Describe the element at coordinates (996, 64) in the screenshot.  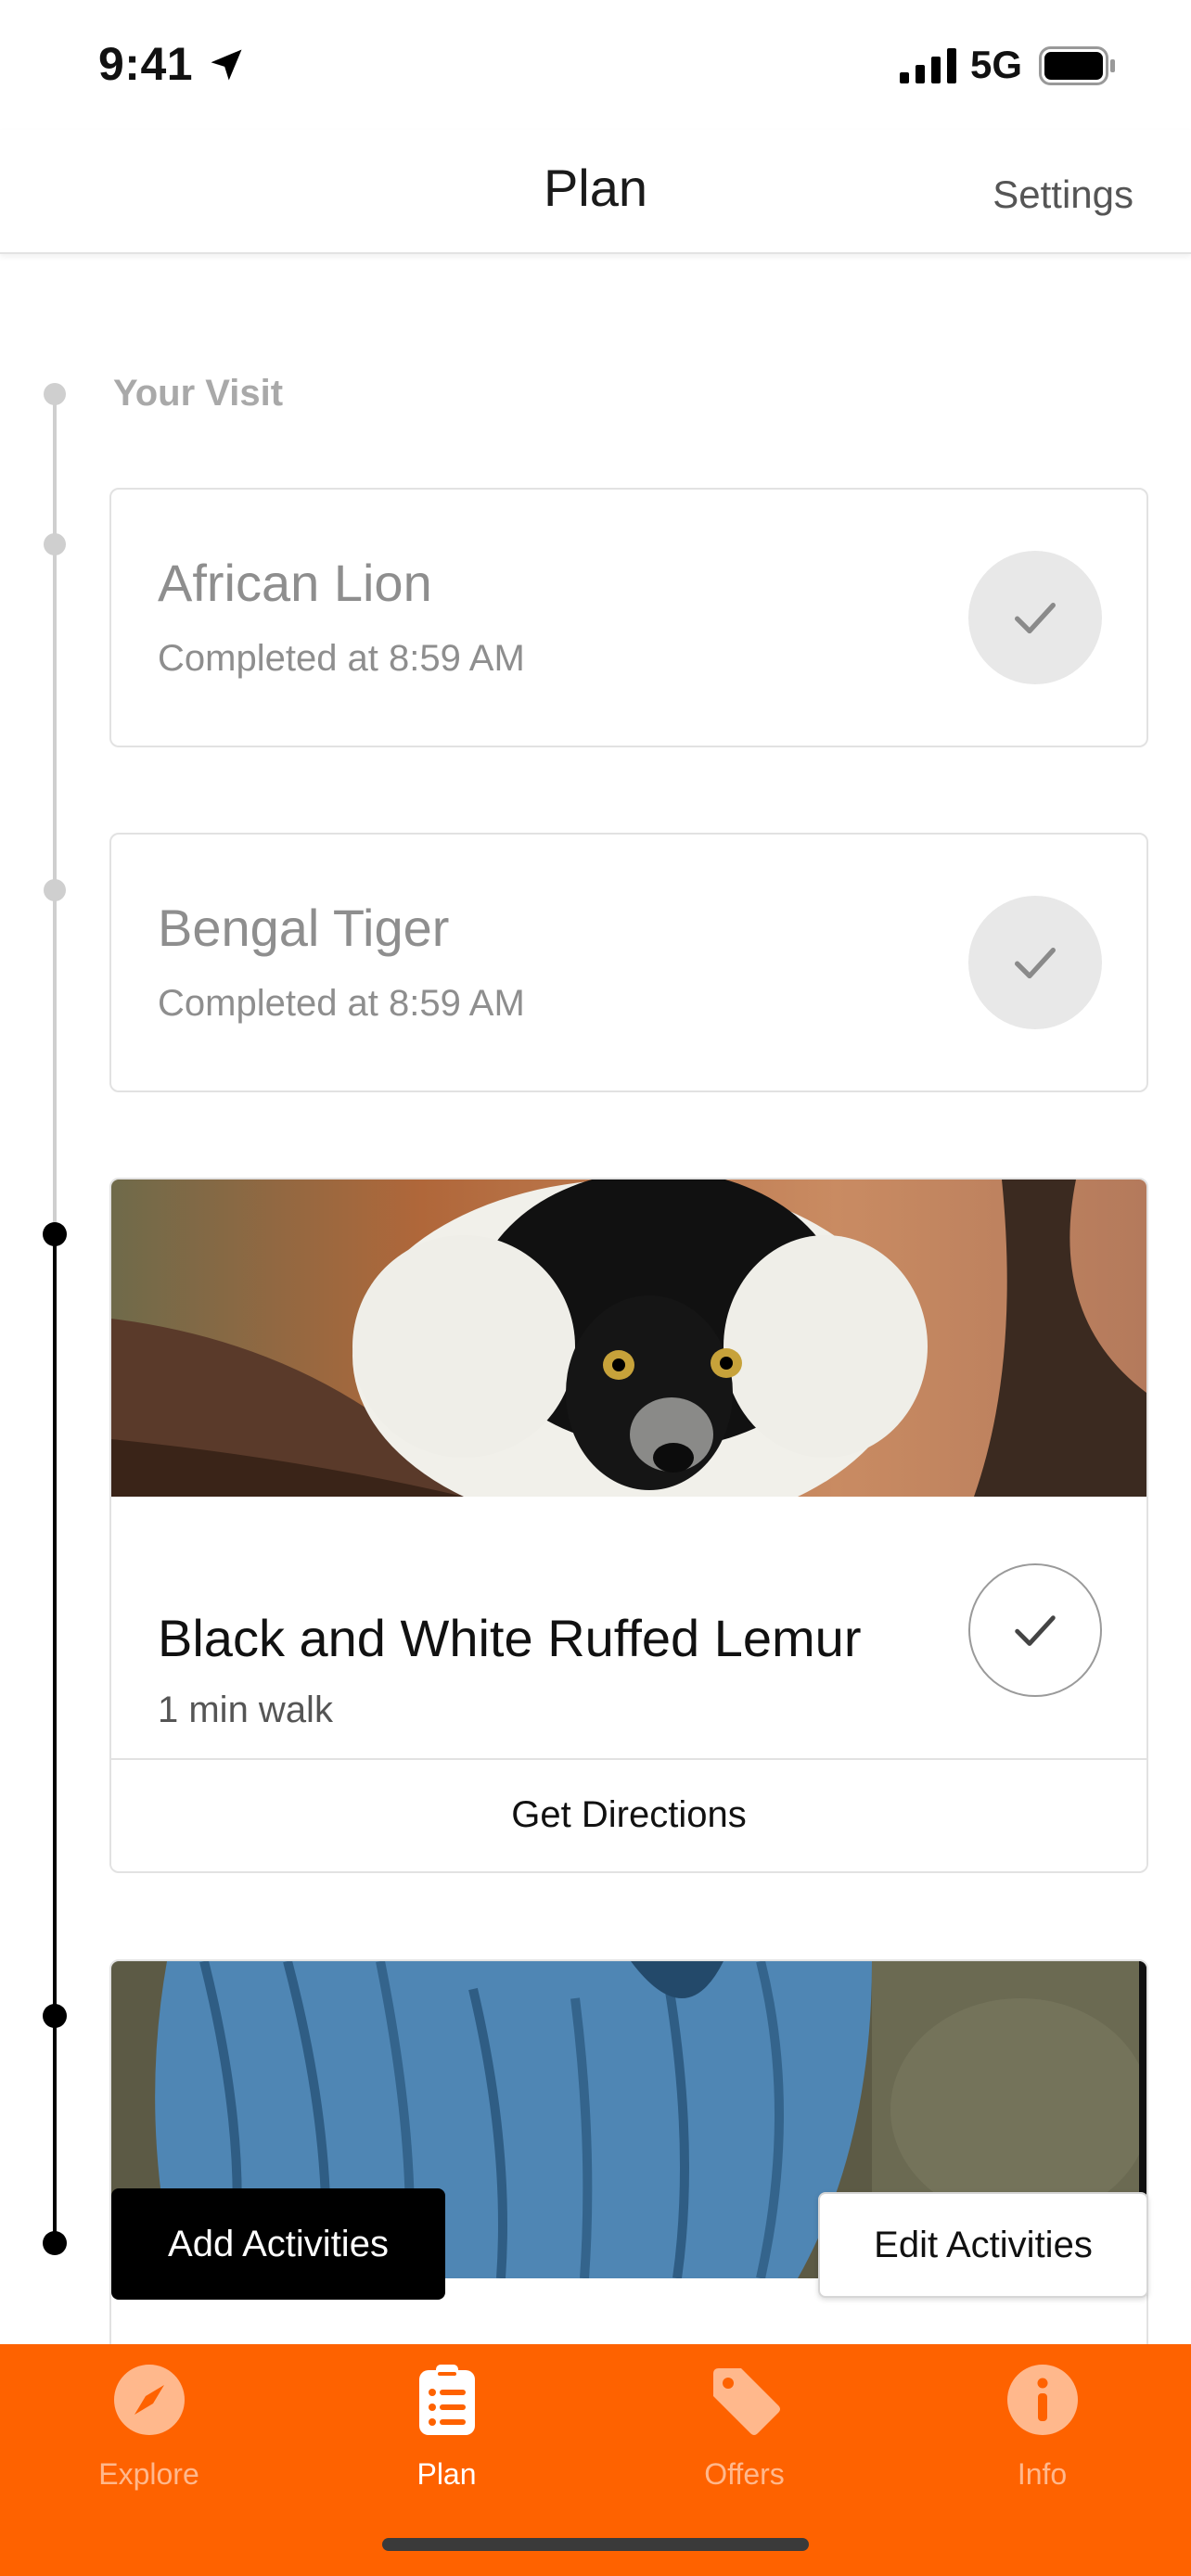
I see `network-type: 5G` at that location.